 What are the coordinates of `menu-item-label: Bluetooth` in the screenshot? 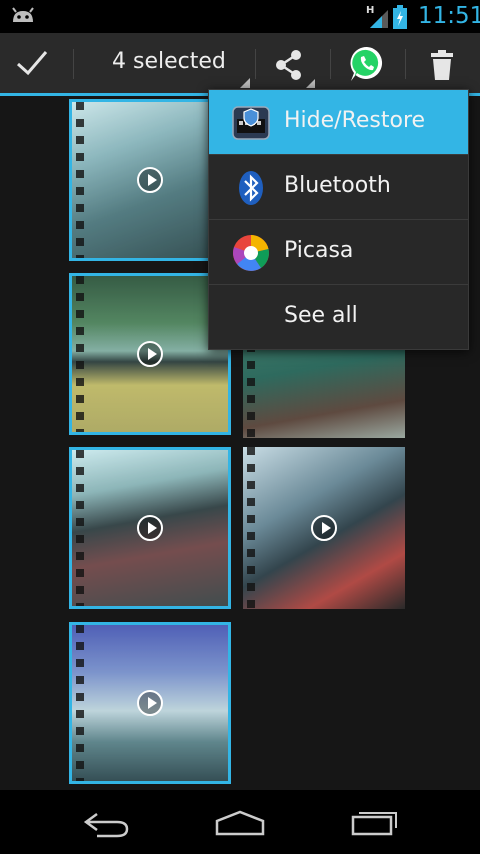 It's located at (337, 185).